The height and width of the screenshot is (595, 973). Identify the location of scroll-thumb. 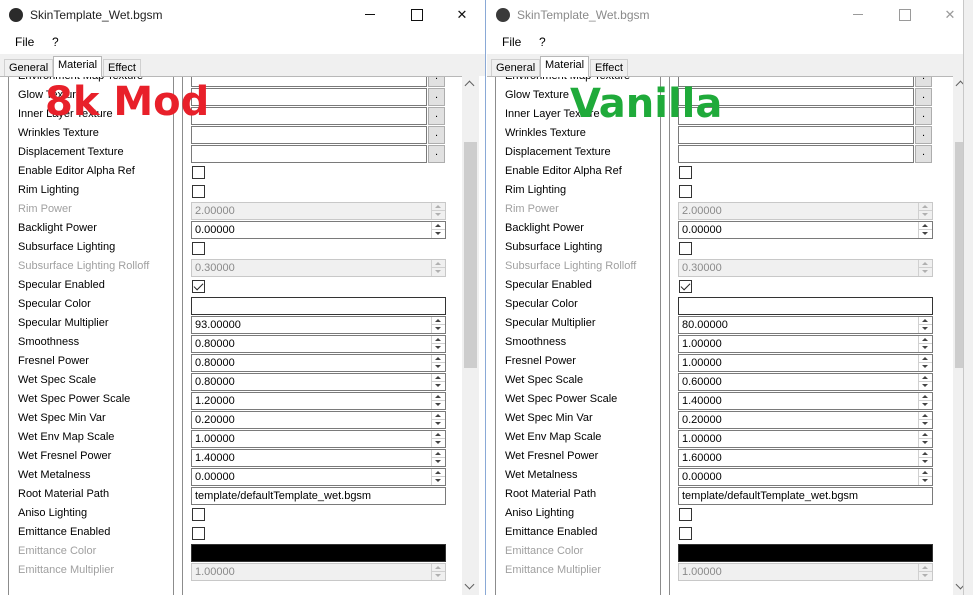
(470, 255).